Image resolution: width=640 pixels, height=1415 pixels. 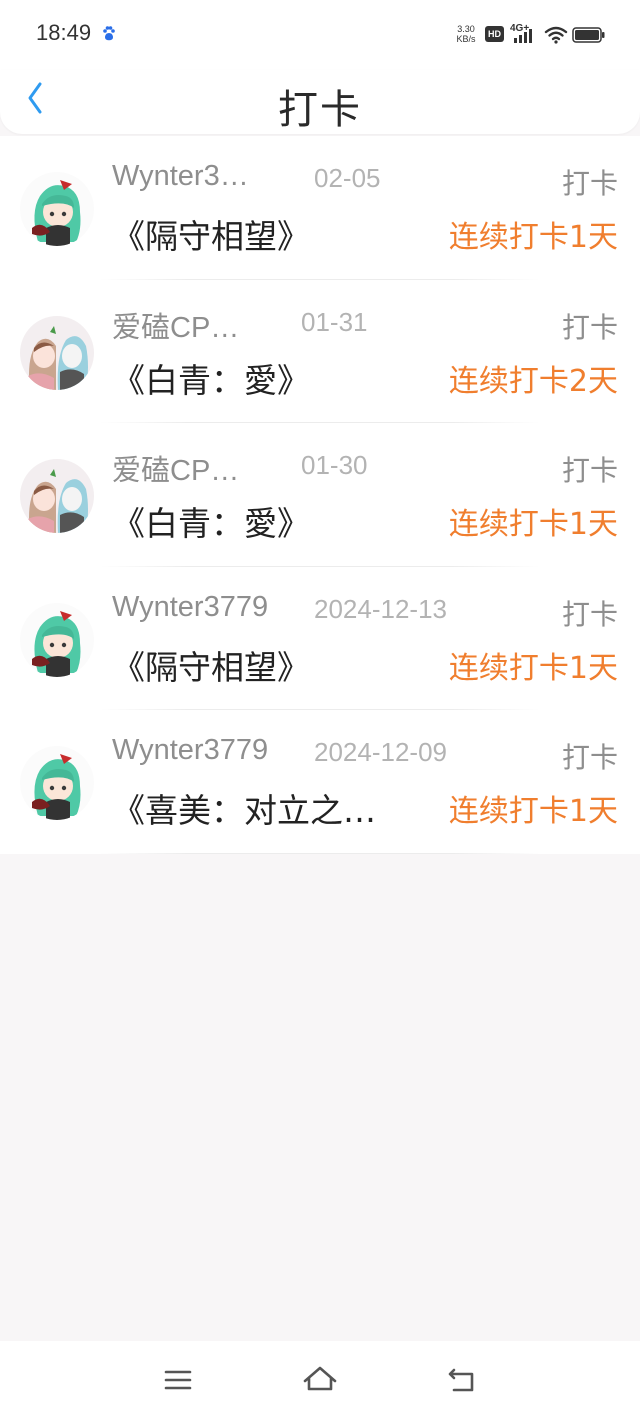 What do you see at coordinates (320, 638) in the screenshot?
I see `list-item: Wynter3779 2024-12-13 打卡 《隔守相望》 连续打卡1天` at bounding box center [320, 638].